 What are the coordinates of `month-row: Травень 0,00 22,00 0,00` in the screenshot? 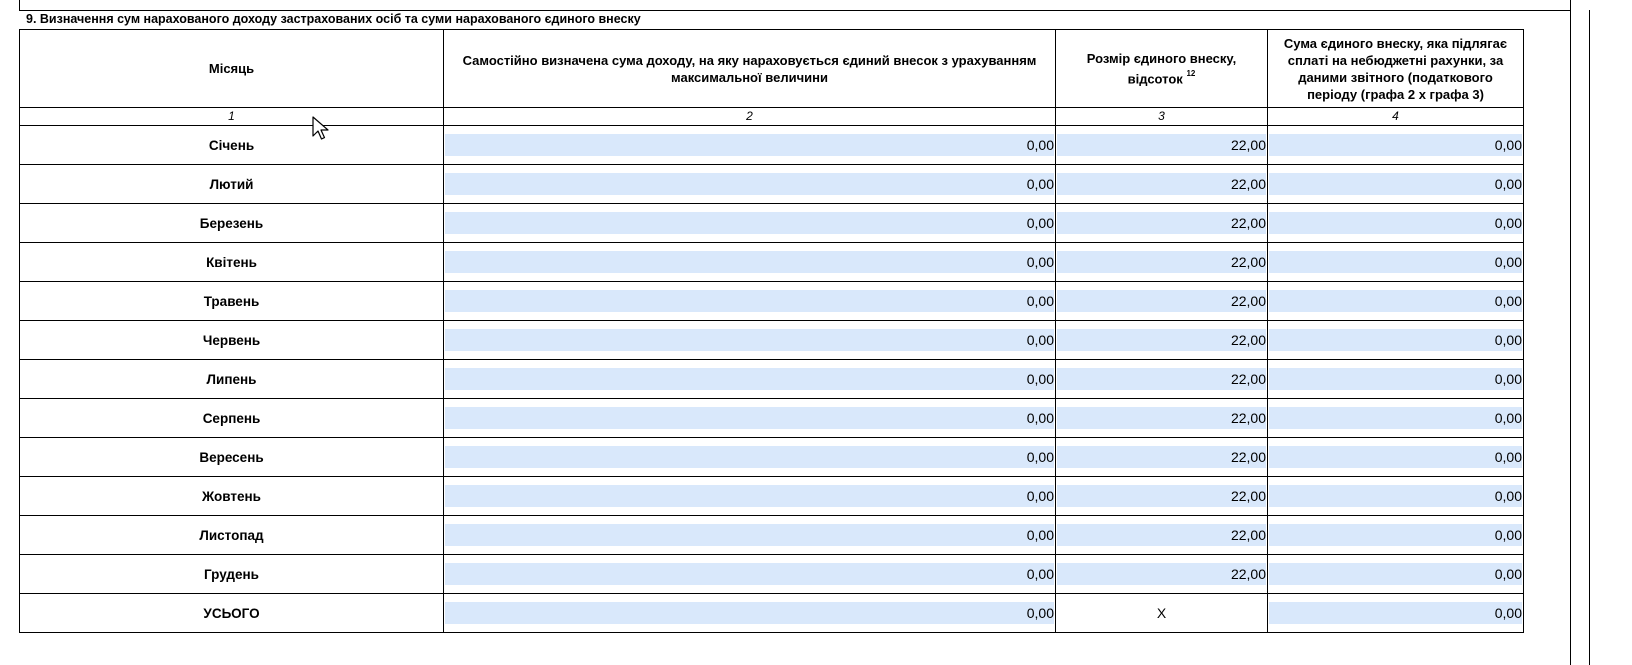 It's located at (771, 301).